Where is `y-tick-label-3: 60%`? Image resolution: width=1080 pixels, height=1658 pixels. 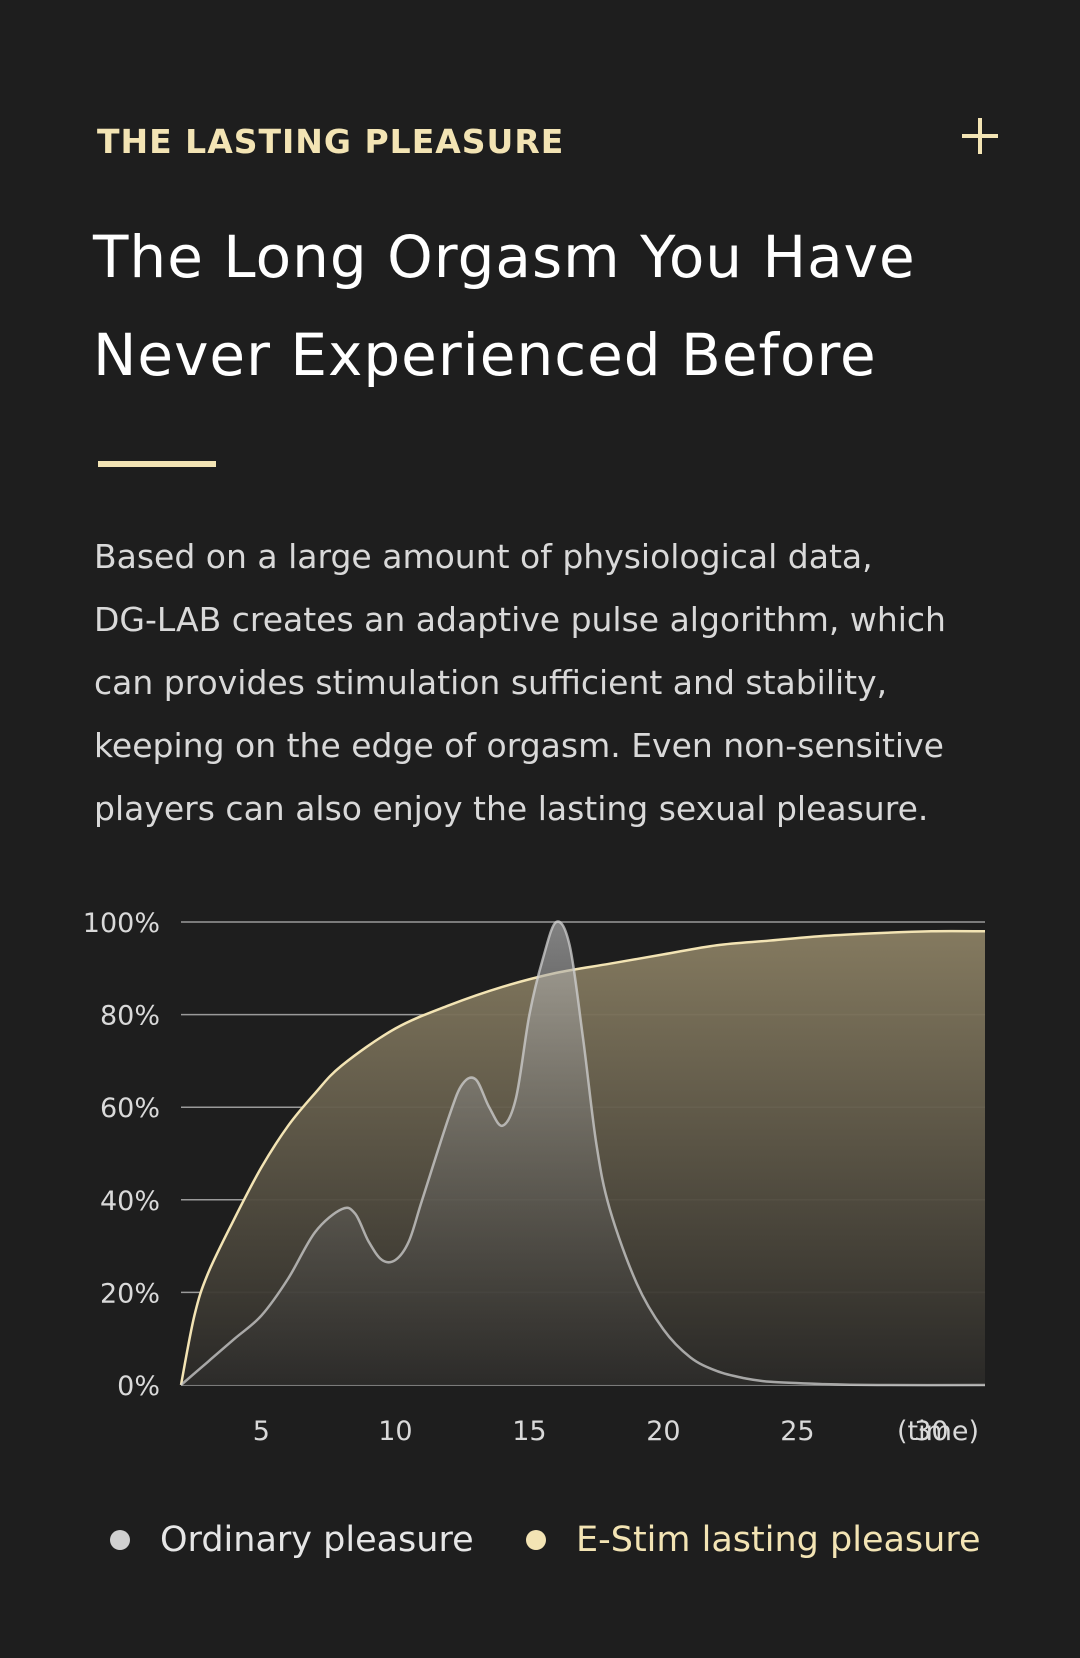 y-tick-label-3: 60% is located at coordinates (130, 1108).